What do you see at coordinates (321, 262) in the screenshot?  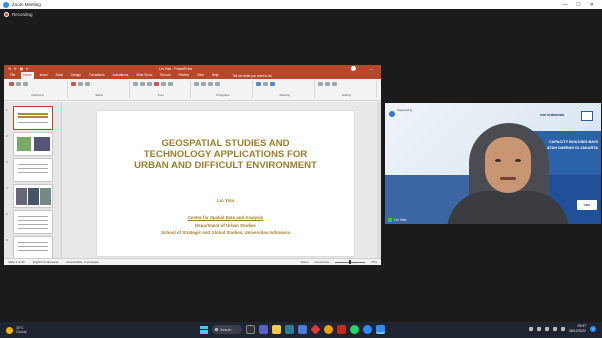 I see `comments-button: Comments` at bounding box center [321, 262].